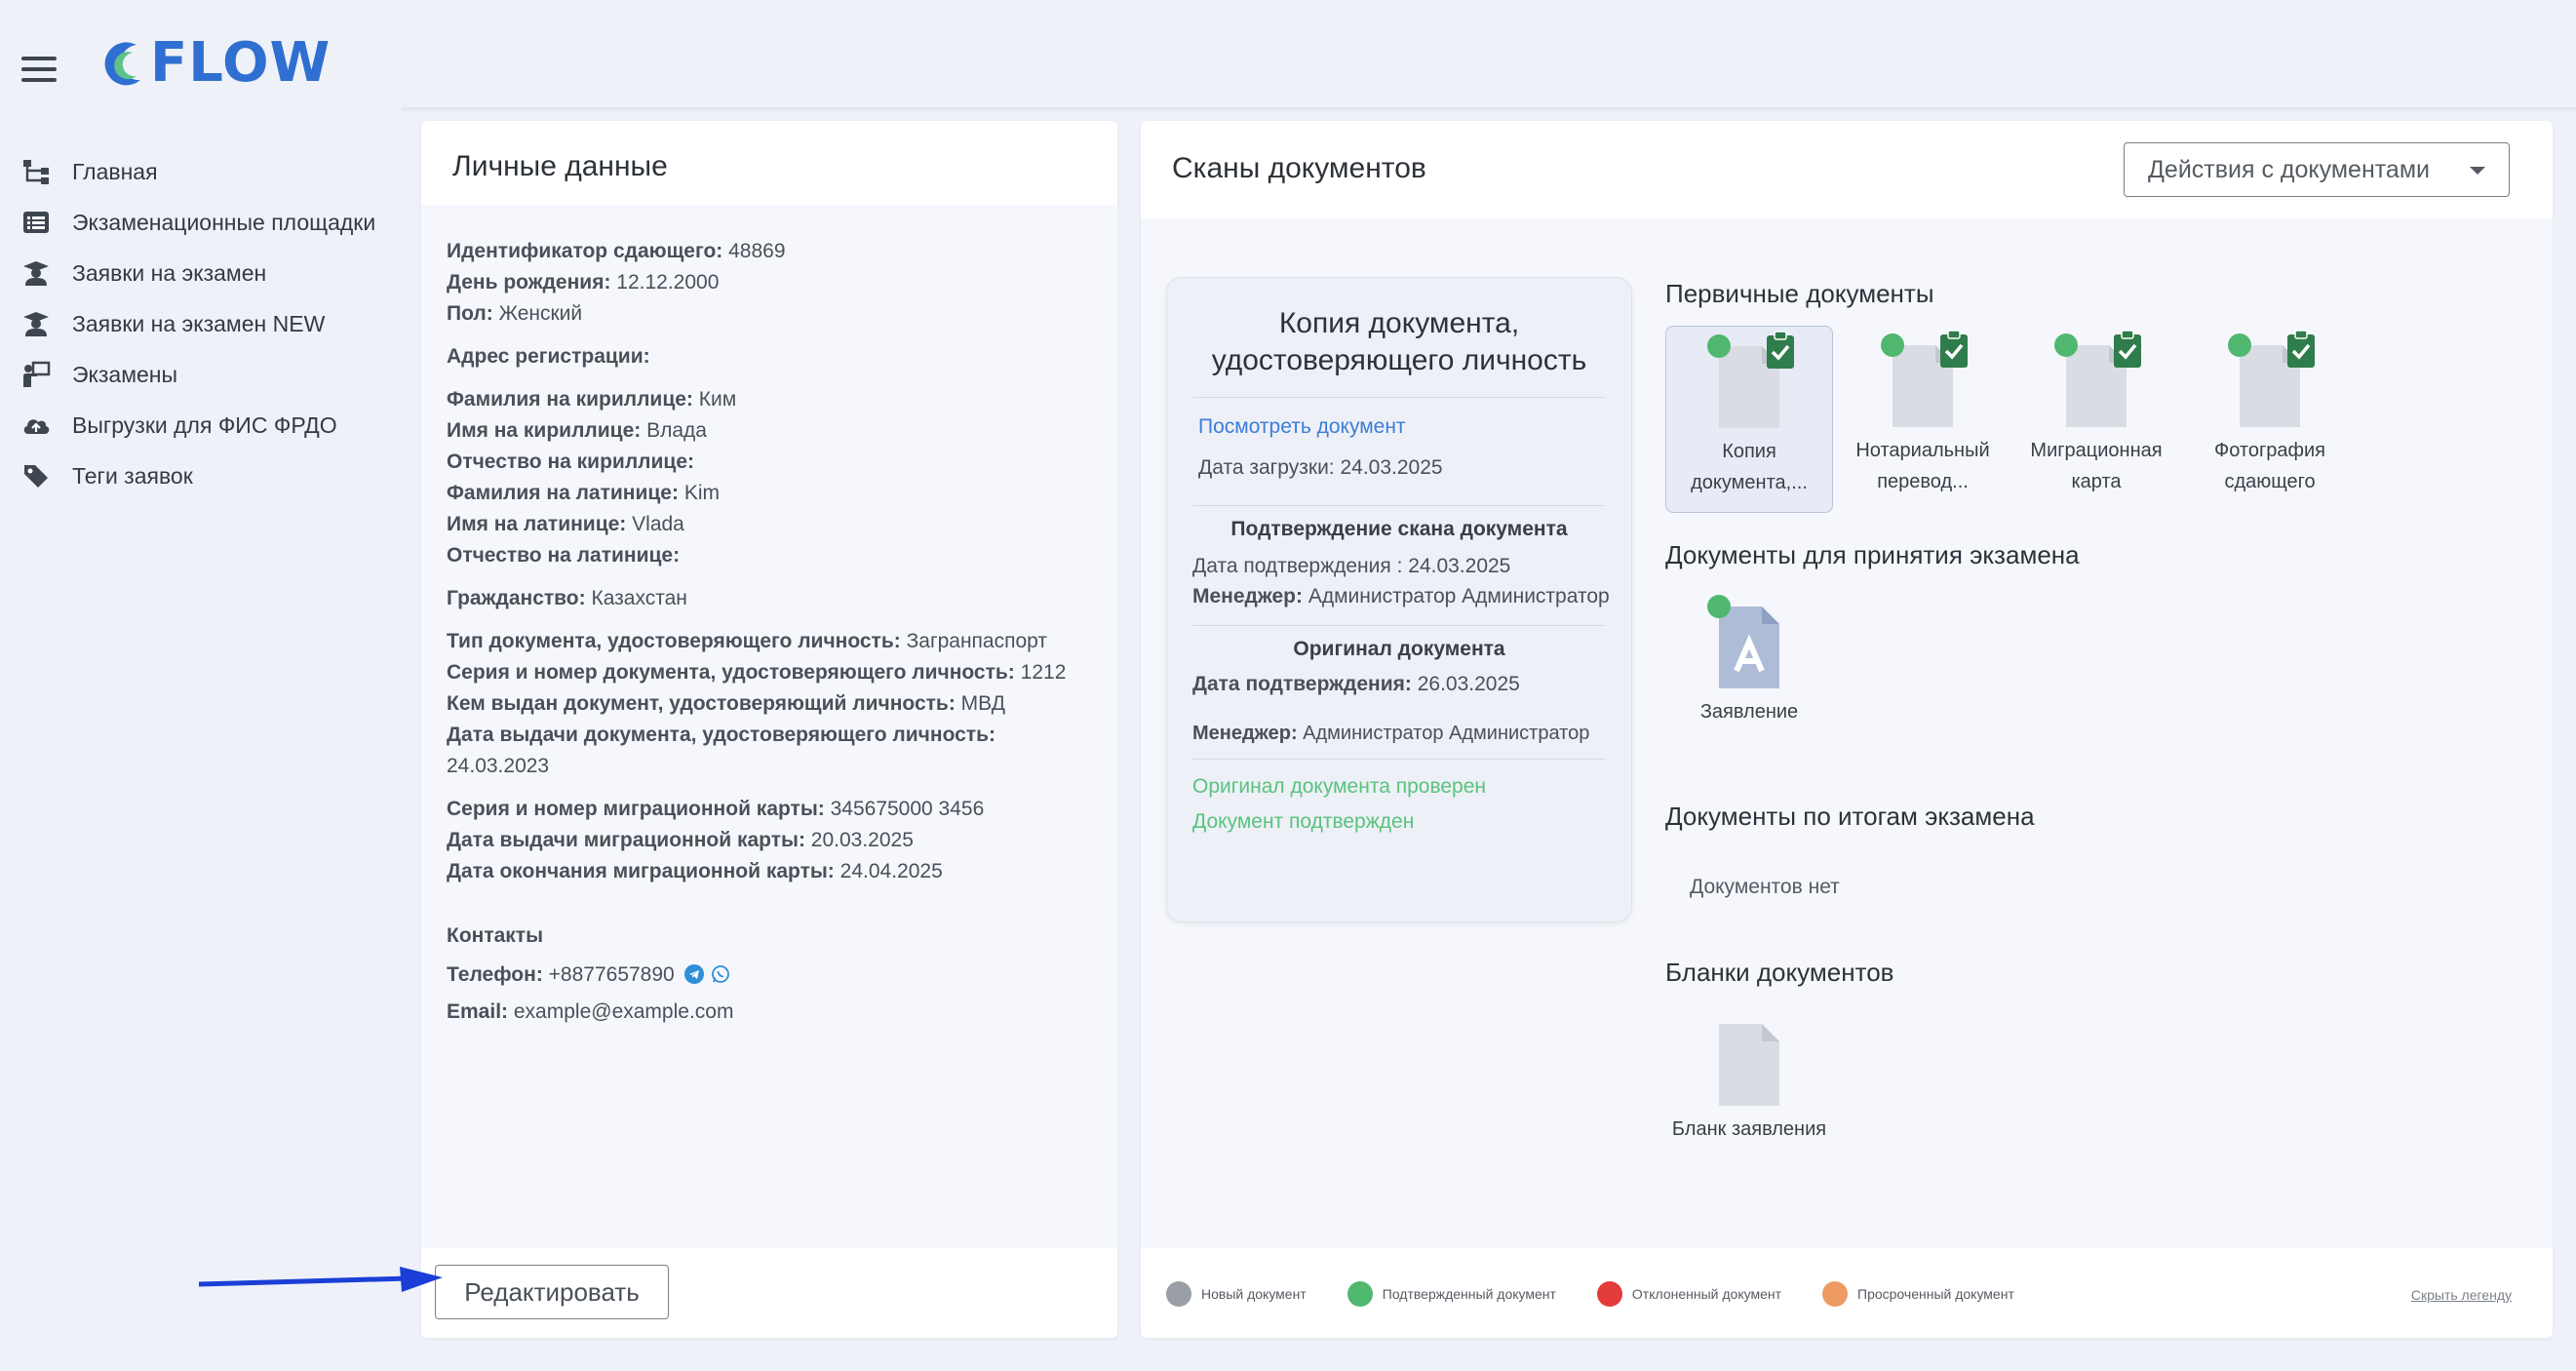 The width and height of the screenshot is (2576, 1371). I want to click on sidebar-item-exam-applications: Заявки на экзамен, so click(205, 273).